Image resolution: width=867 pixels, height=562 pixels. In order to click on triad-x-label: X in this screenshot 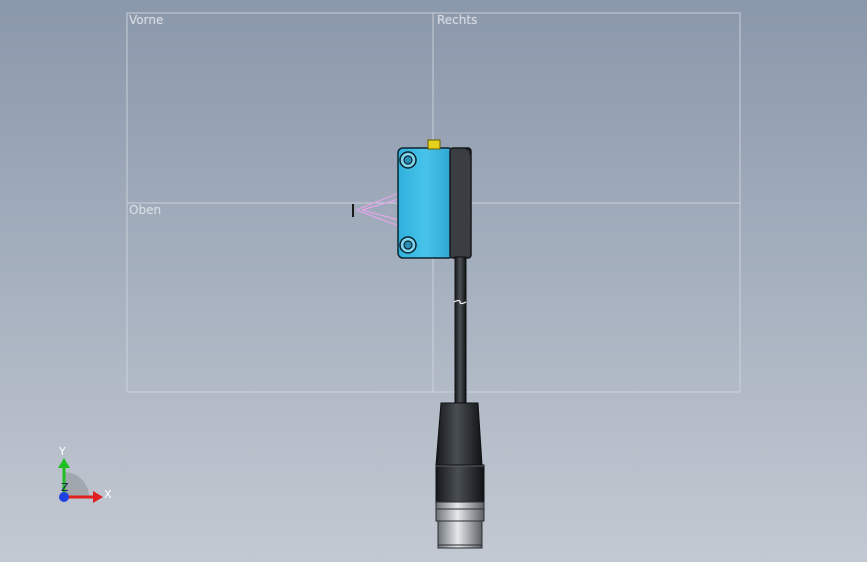, I will do `click(108, 494)`.